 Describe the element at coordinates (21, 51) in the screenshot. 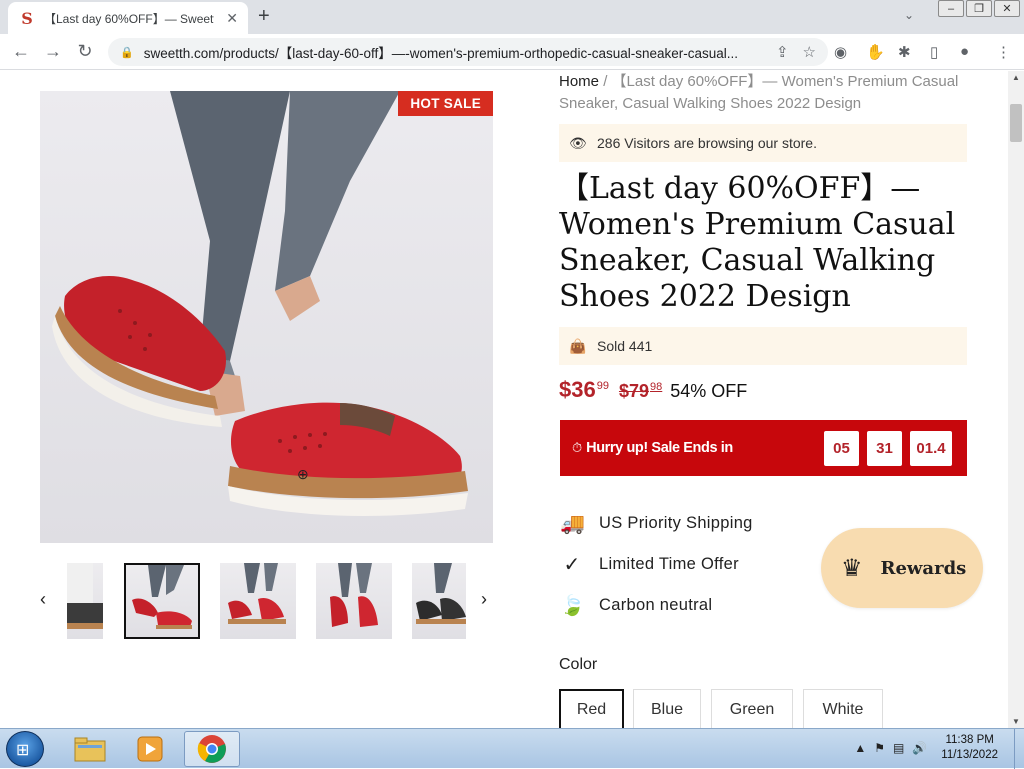

I see `back-icon: ←` at that location.